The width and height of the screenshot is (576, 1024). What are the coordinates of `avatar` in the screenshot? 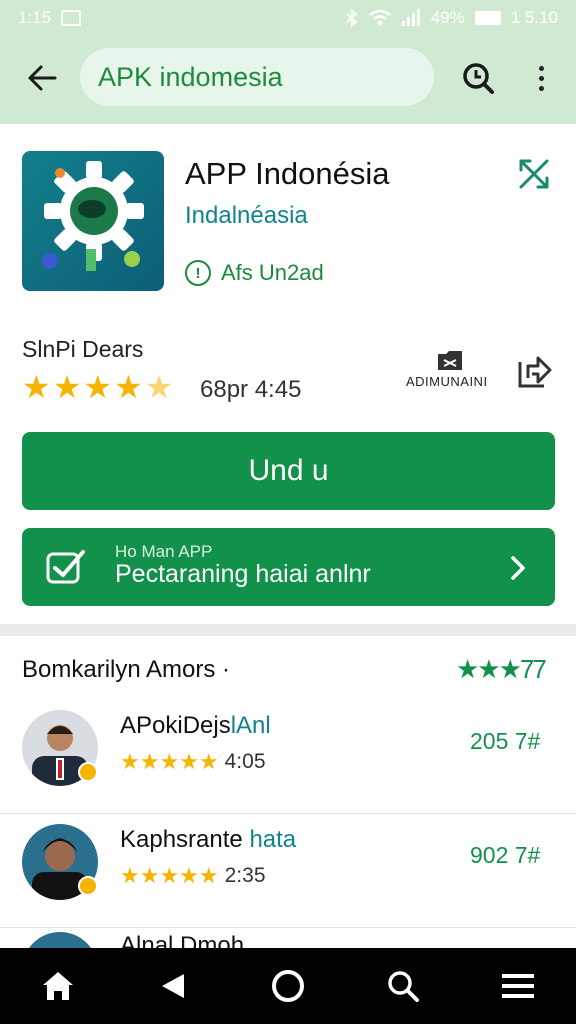 It's located at (60, 940).